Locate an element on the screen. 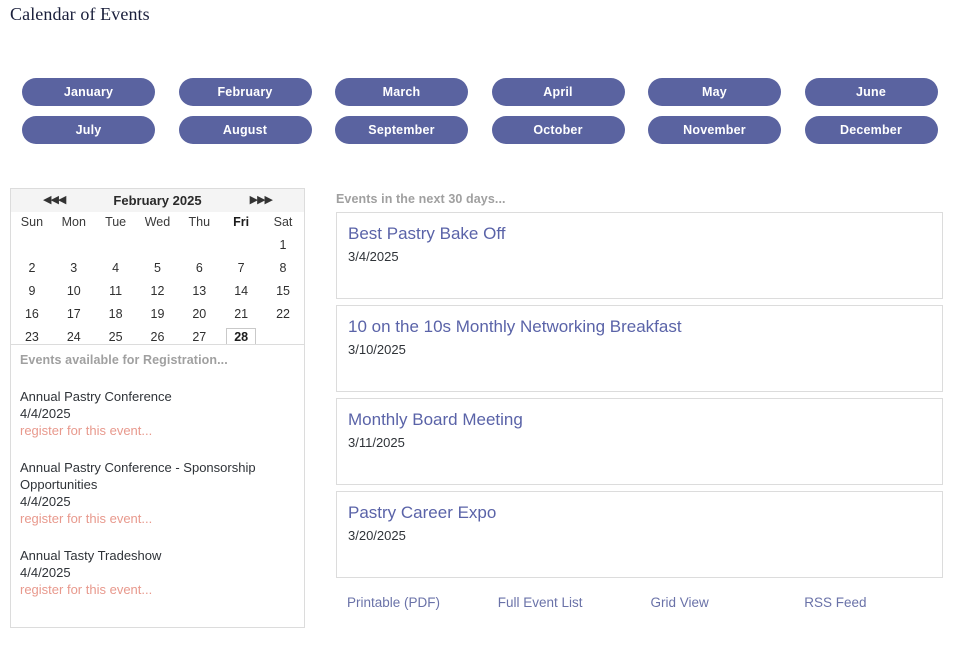  month-button-august: August is located at coordinates (245, 130).